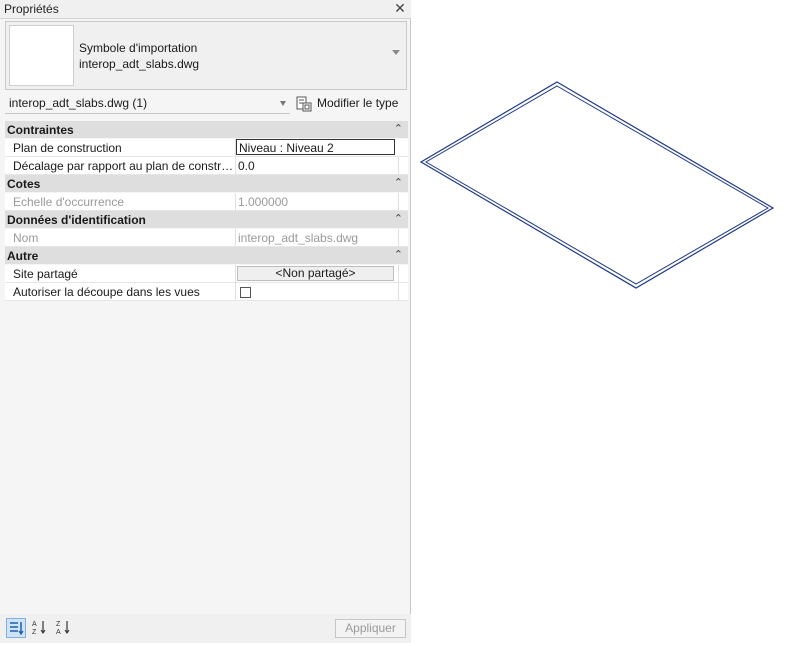 The width and height of the screenshot is (787, 646). I want to click on property-name: Plan de construction, so click(67, 148).